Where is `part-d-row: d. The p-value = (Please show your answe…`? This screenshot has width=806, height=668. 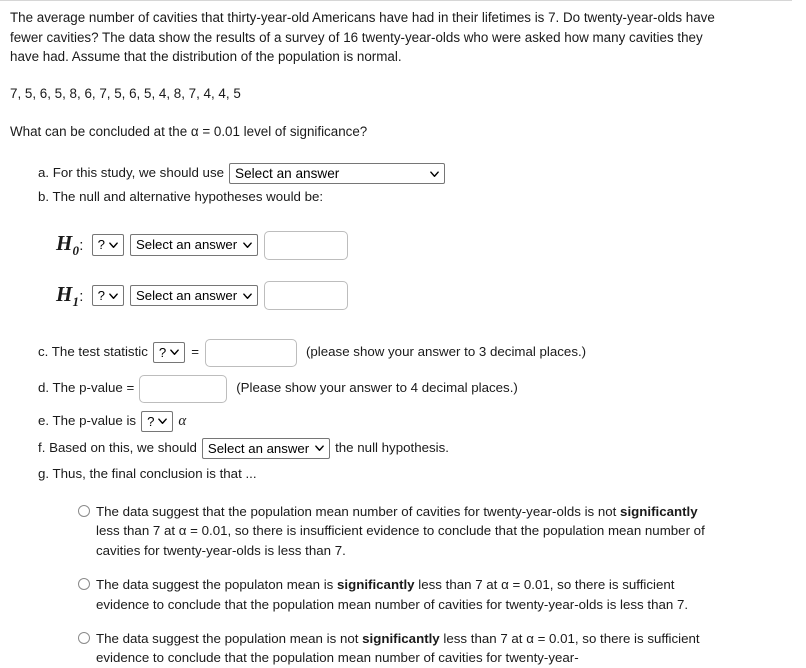
part-d-row: d. The p-value = (Please show your answe… is located at coordinates (417, 388).